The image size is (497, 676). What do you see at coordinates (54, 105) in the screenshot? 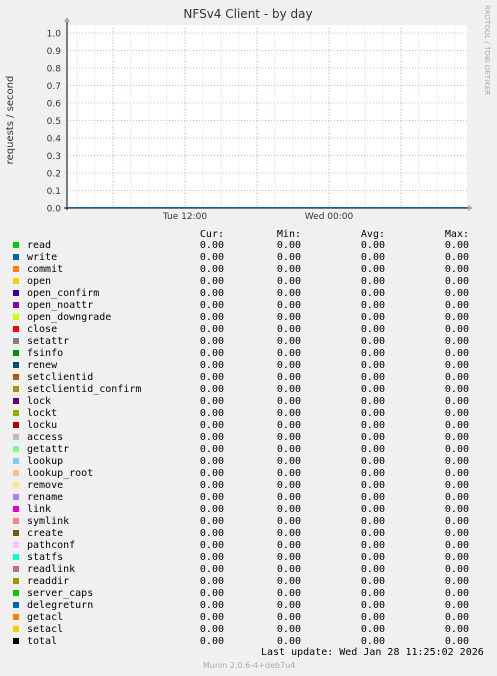
I see `y-tick-label: 0.6` at bounding box center [54, 105].